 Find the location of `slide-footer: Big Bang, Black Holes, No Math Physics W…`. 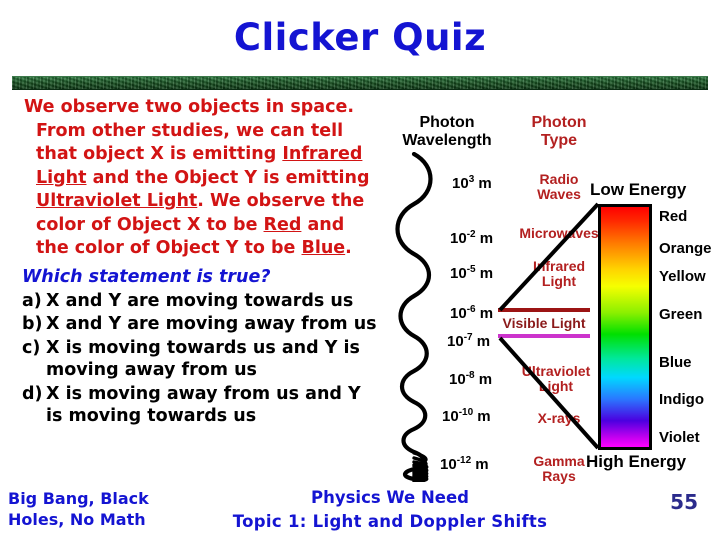

slide-footer: Big Bang, Black Holes, No Math Physics W… is located at coordinates (360, 513).